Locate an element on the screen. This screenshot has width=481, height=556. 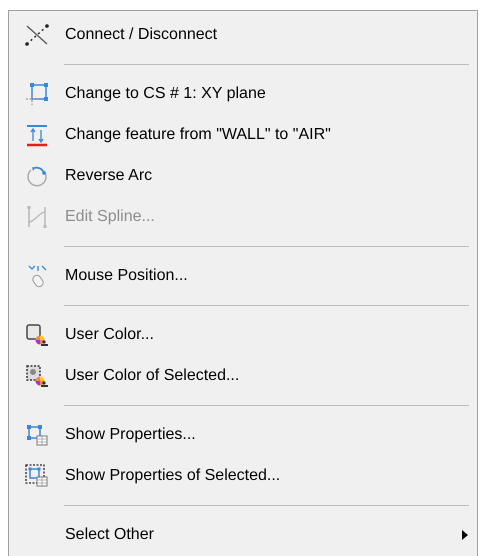
menu-item: Change feature from "WALL" to "AIR" is located at coordinates (243, 134).